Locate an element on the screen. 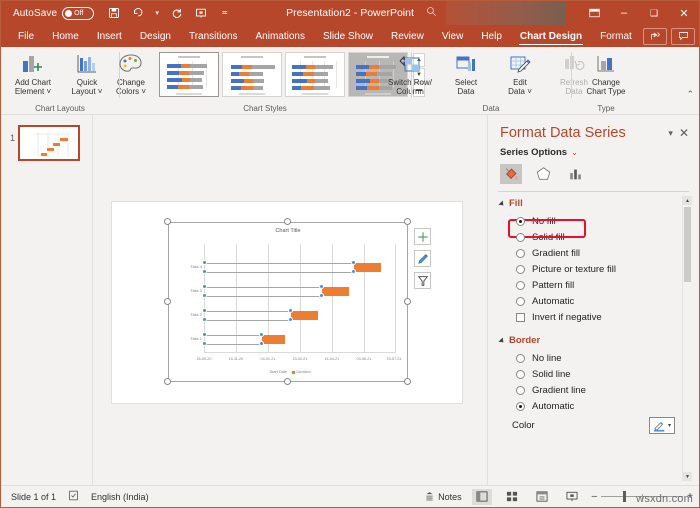 The width and height of the screenshot is (700, 508). legend-item-duration: Duration is located at coordinates (301, 372).